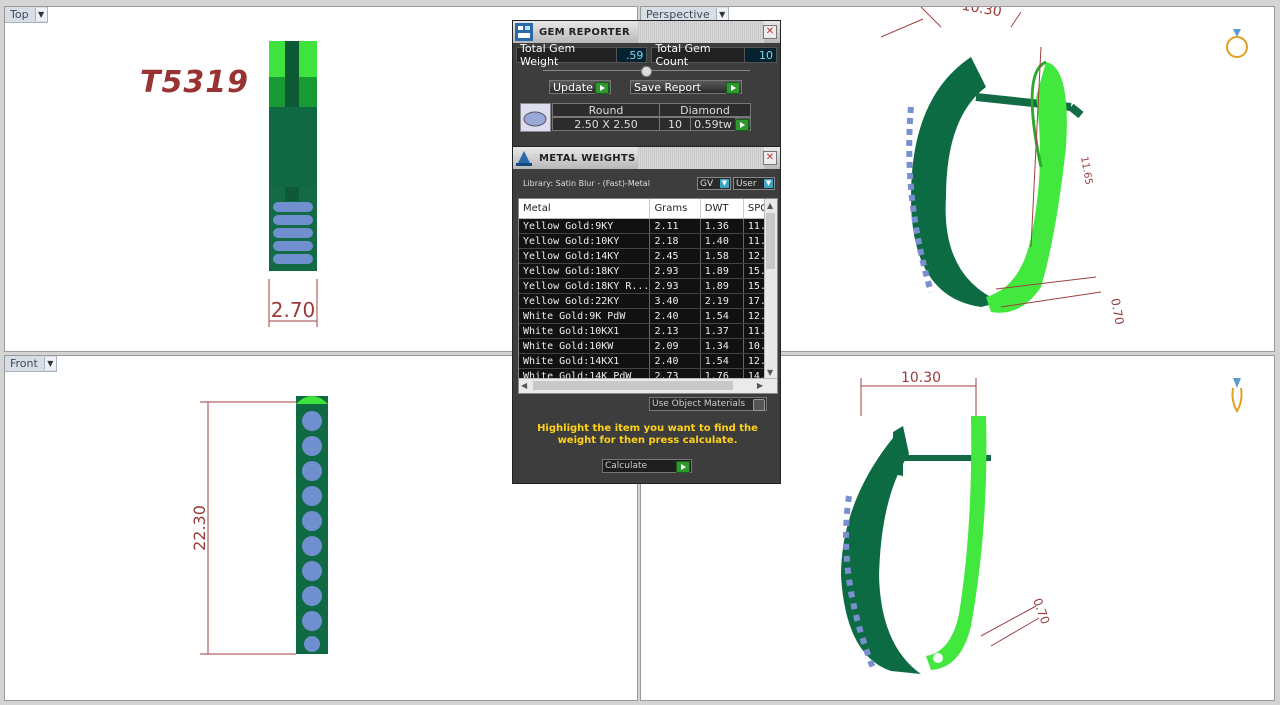 This screenshot has height=705, width=1280. What do you see at coordinates (713, 124) in the screenshot?
I see `gem-weight: 0.59tw` at bounding box center [713, 124].